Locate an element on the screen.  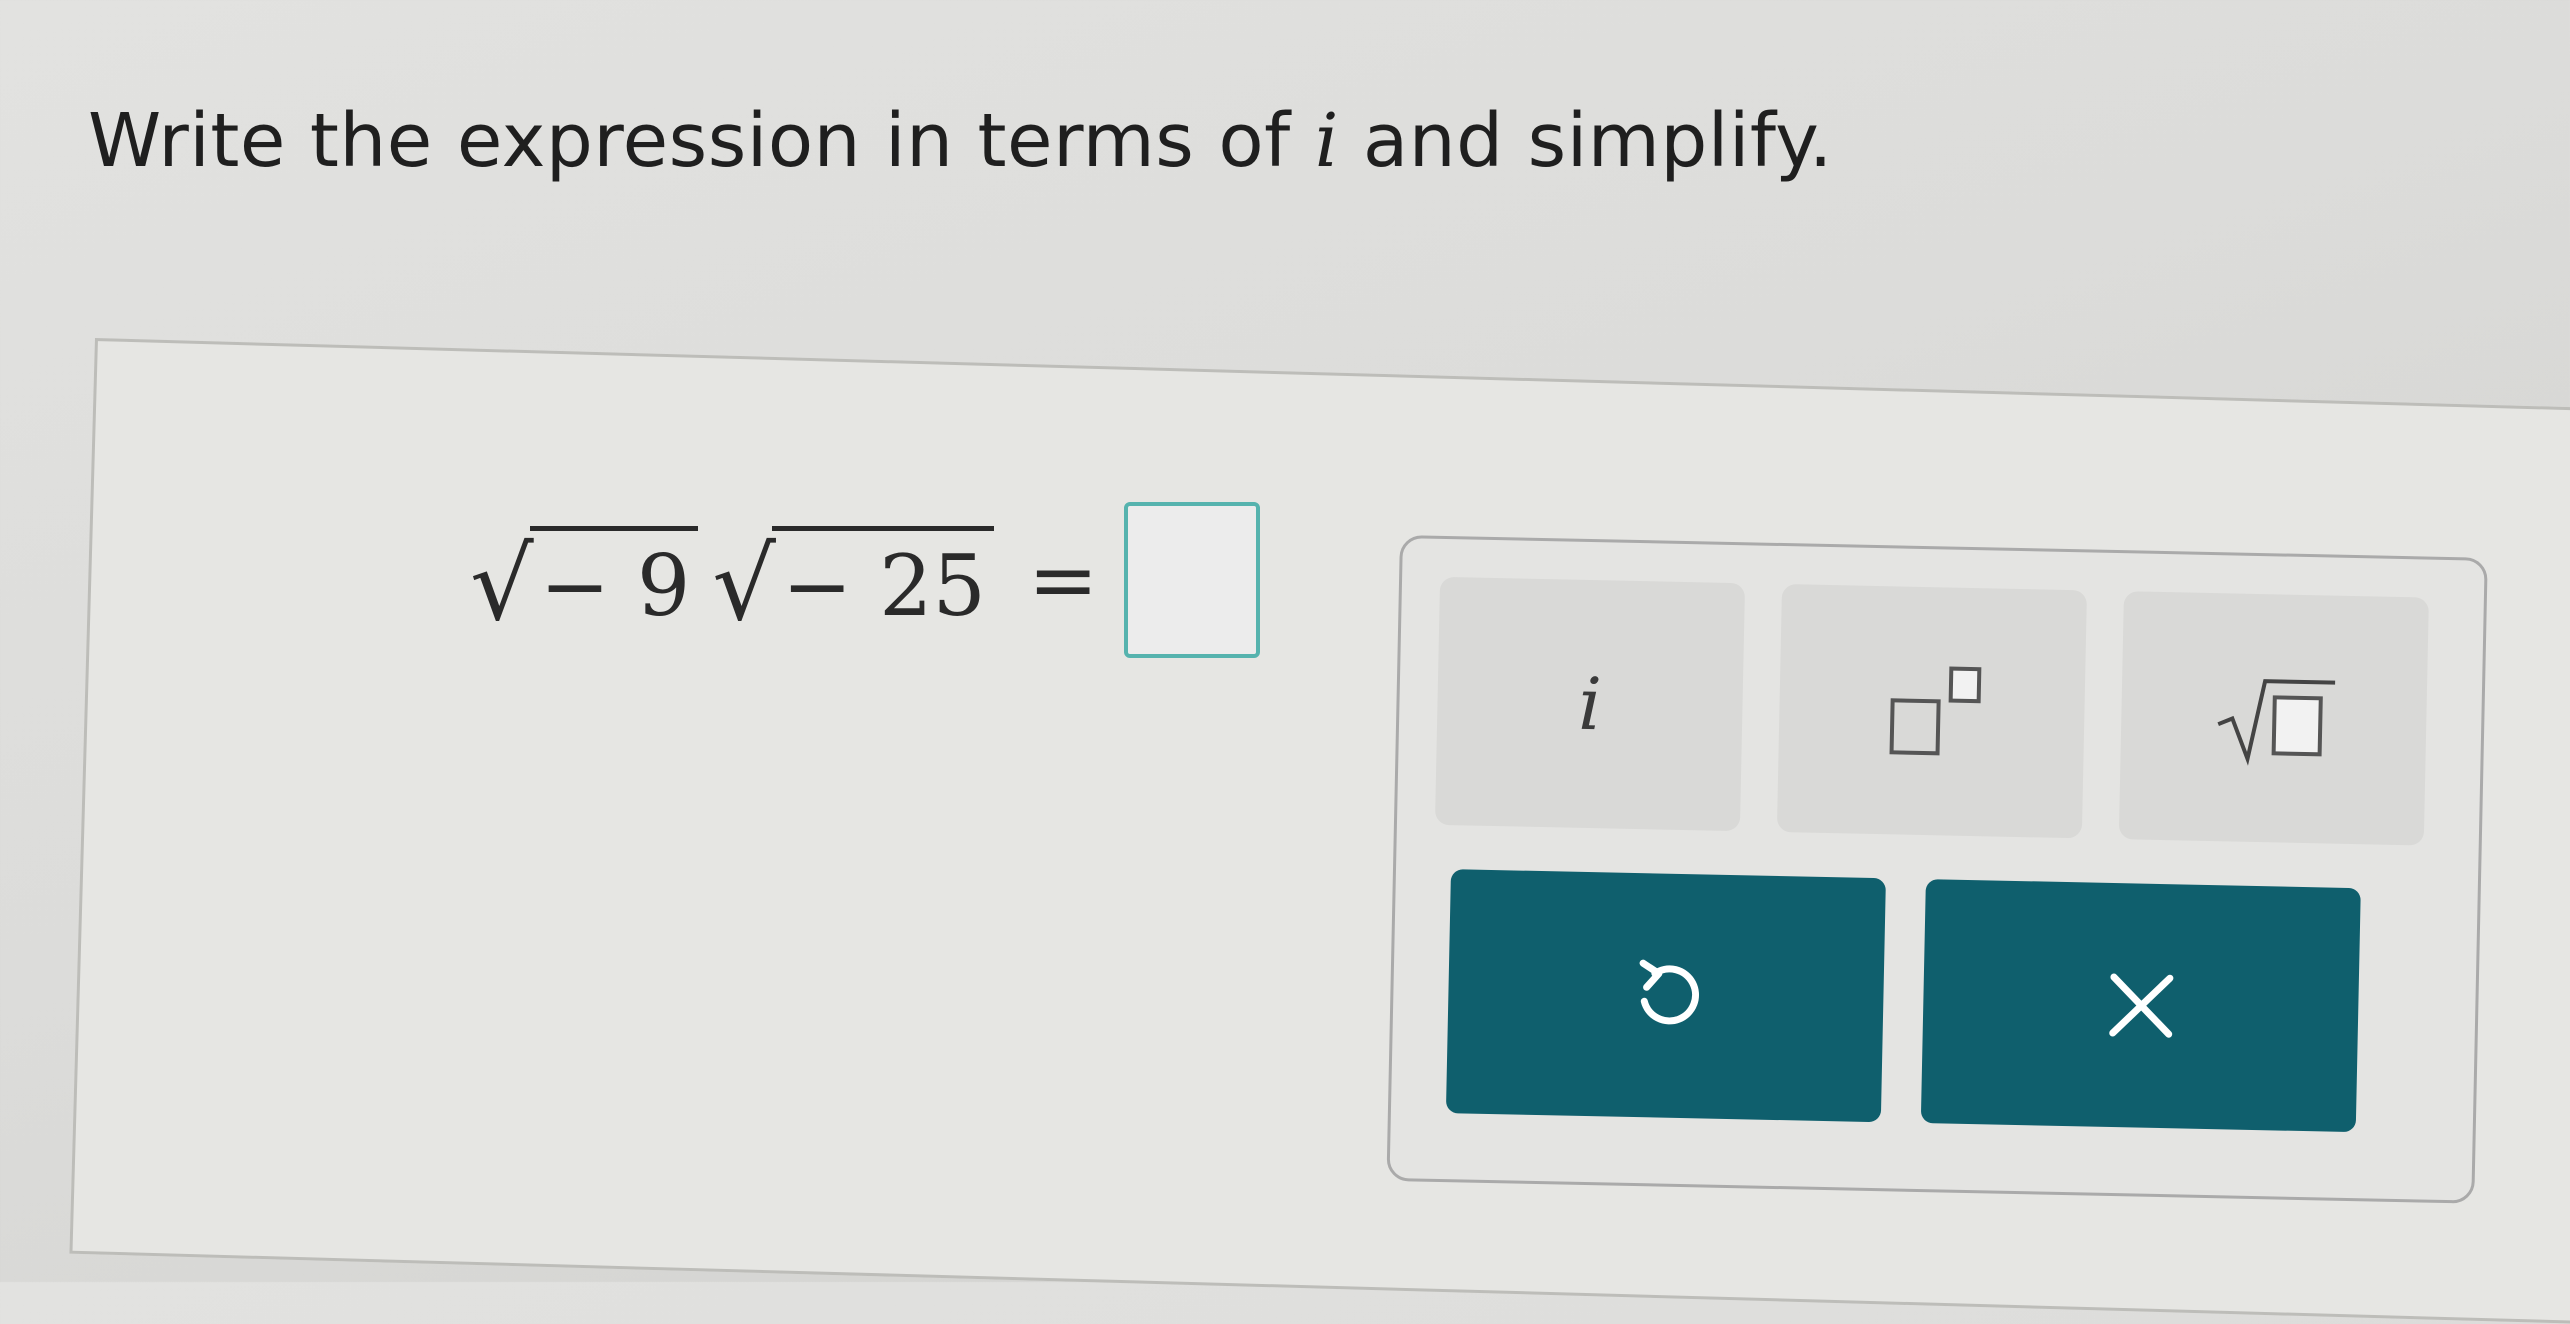
undo-button is located at coordinates (1665, 996).